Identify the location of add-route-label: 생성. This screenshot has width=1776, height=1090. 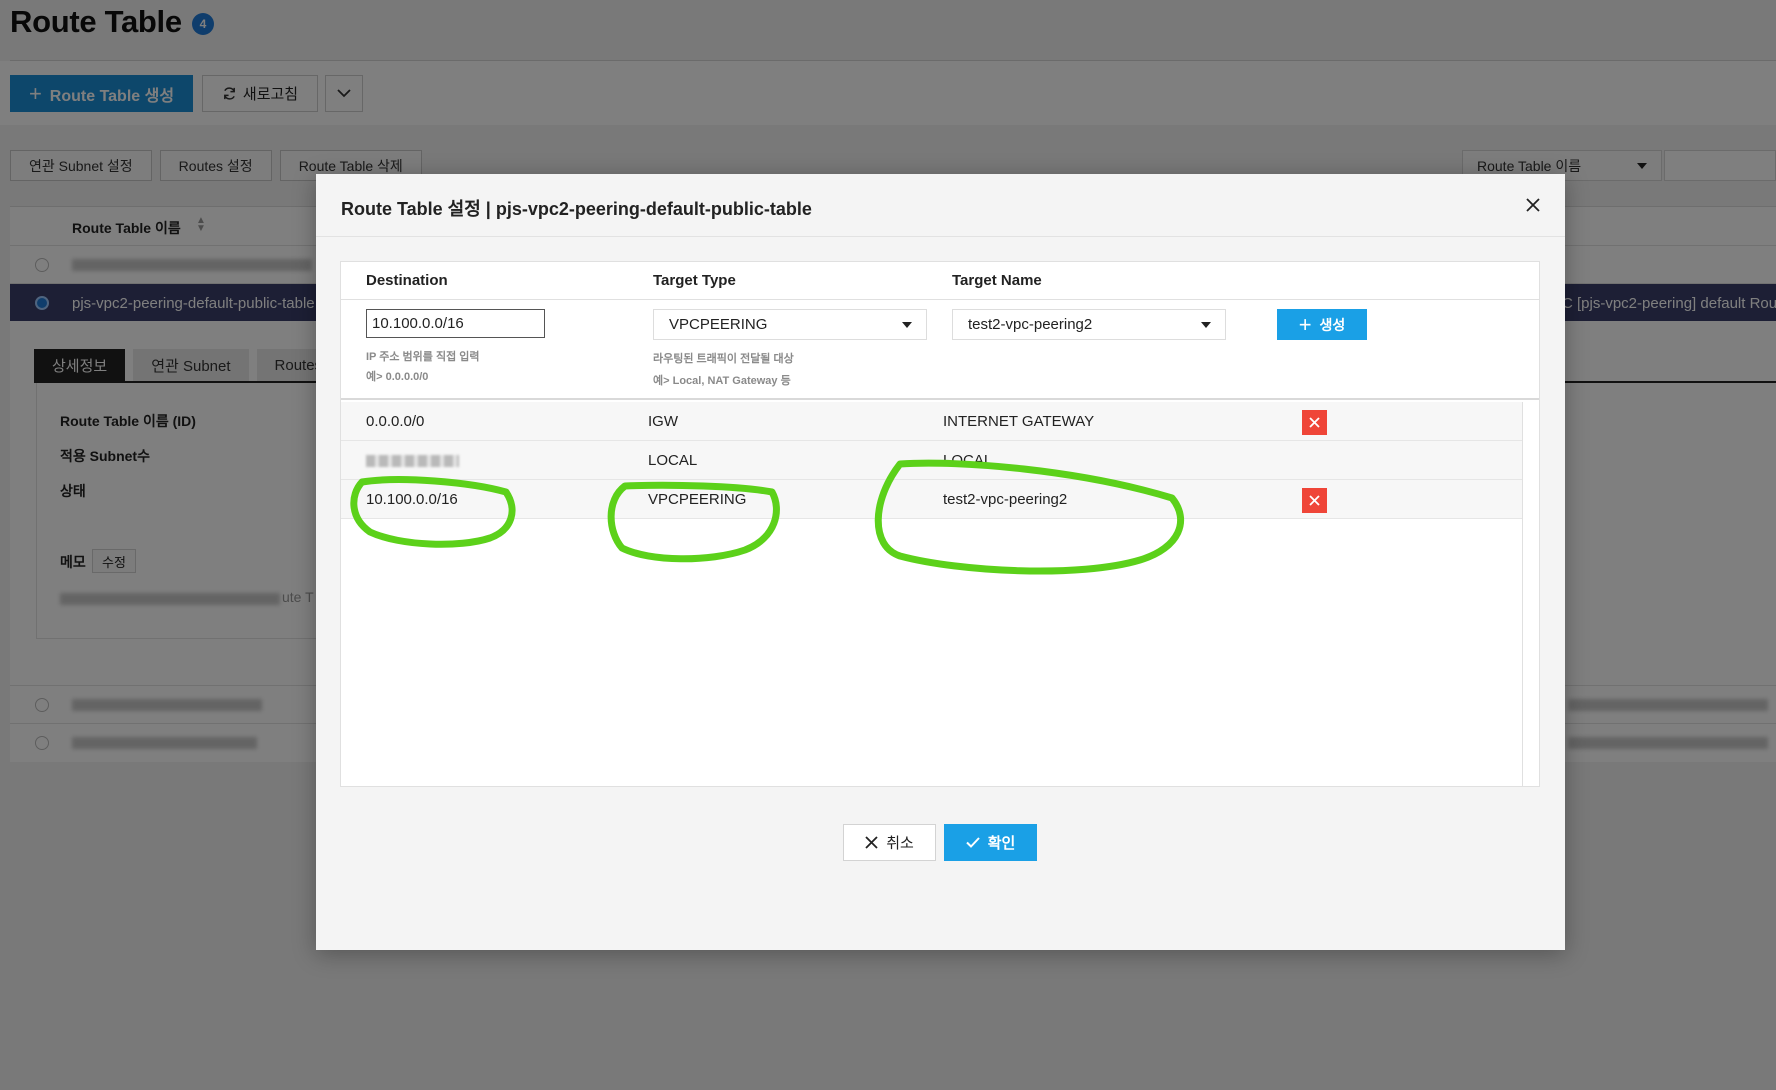
(1332, 324).